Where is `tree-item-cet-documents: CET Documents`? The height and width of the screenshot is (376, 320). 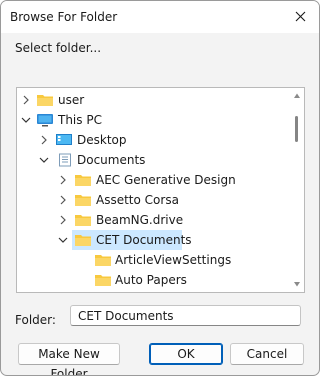 tree-item-cet-documents: CET Documents is located at coordinates (153, 240).